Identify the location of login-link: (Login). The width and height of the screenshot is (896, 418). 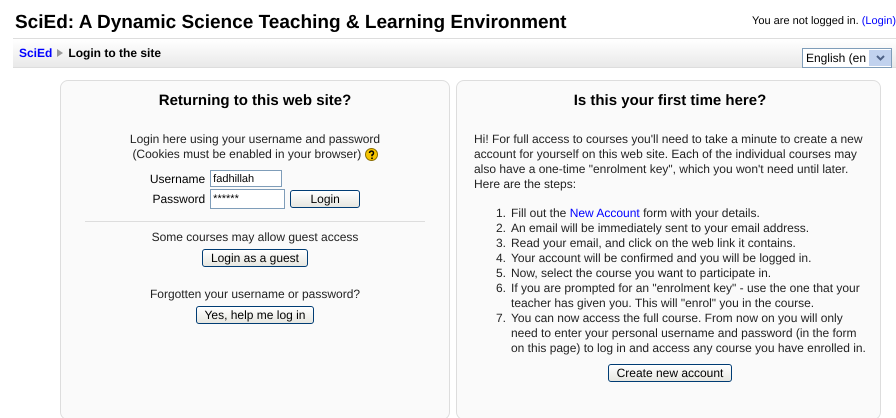
(879, 21).